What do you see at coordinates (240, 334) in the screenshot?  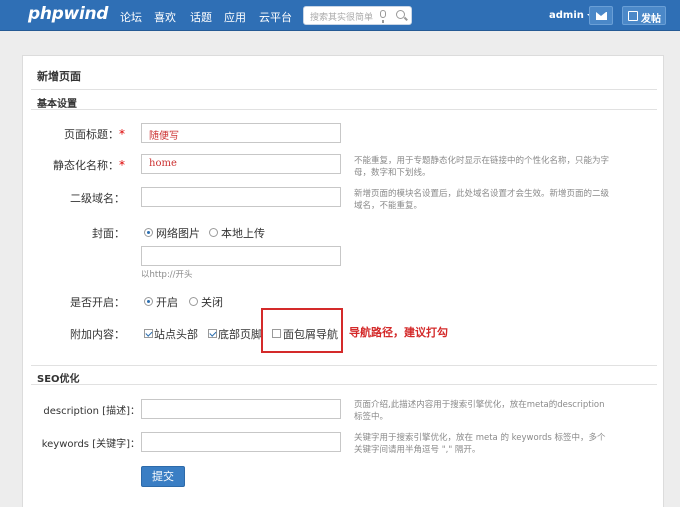 I see `option-footer: 底部页脚` at bounding box center [240, 334].